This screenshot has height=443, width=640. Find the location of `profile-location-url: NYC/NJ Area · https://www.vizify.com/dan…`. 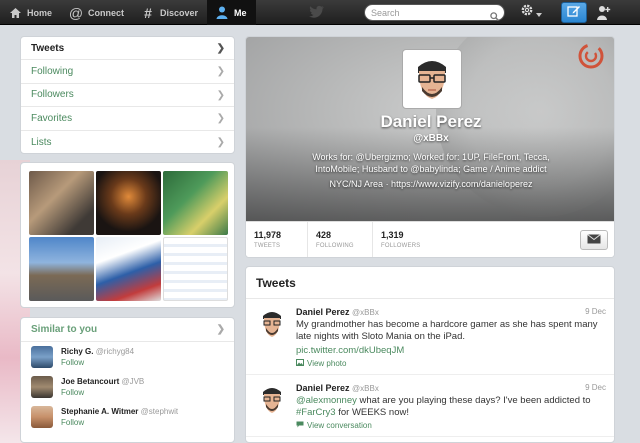

profile-location-url: NYC/NJ Area · https://www.vizify.com/dan… is located at coordinates (430, 184).